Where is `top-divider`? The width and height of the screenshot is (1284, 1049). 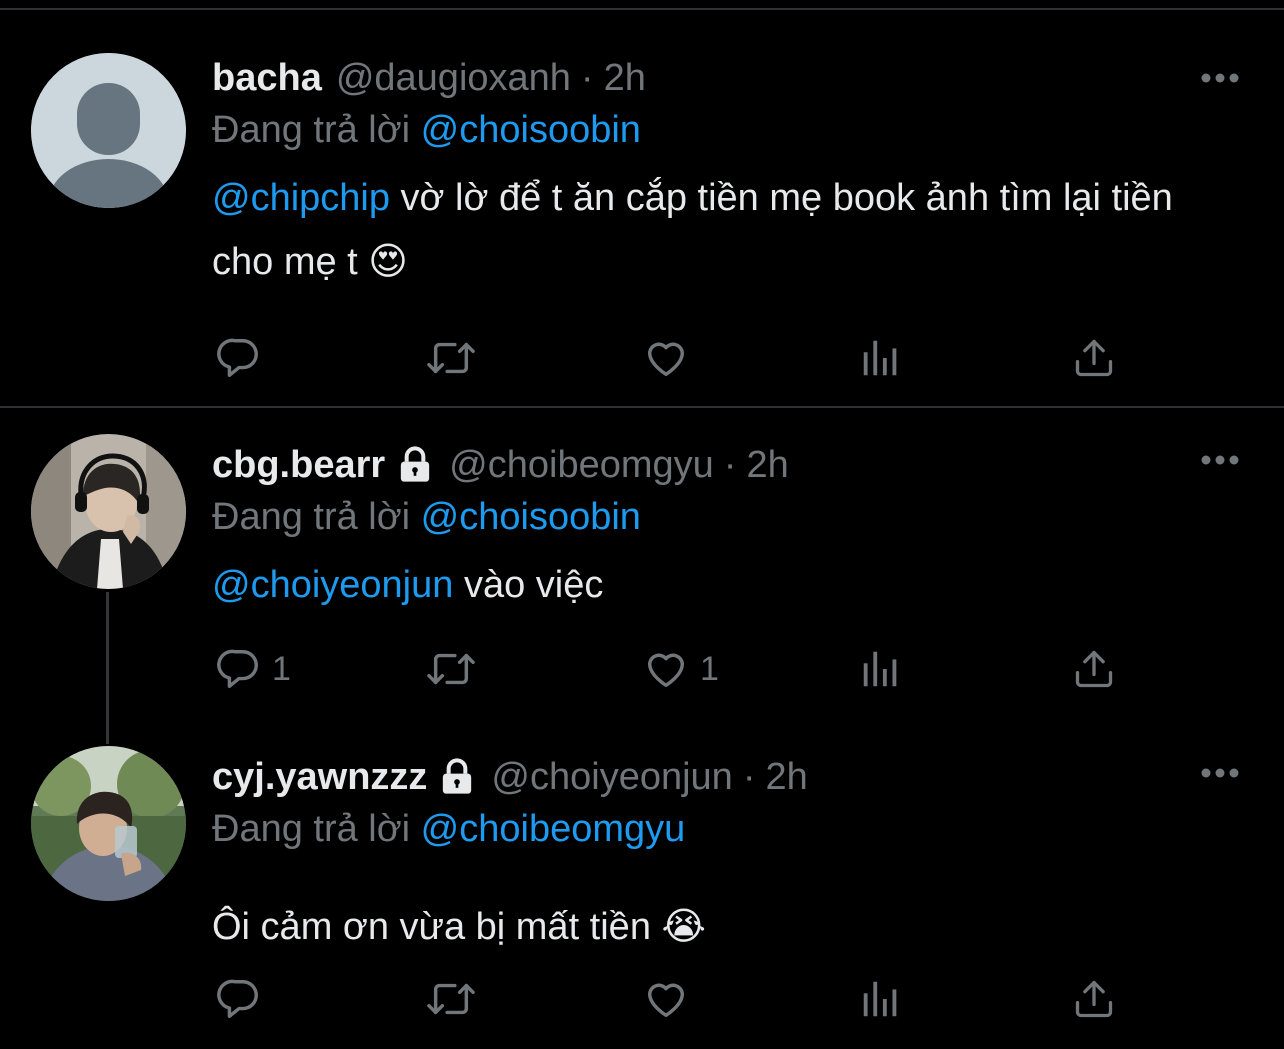 top-divider is located at coordinates (642, 9).